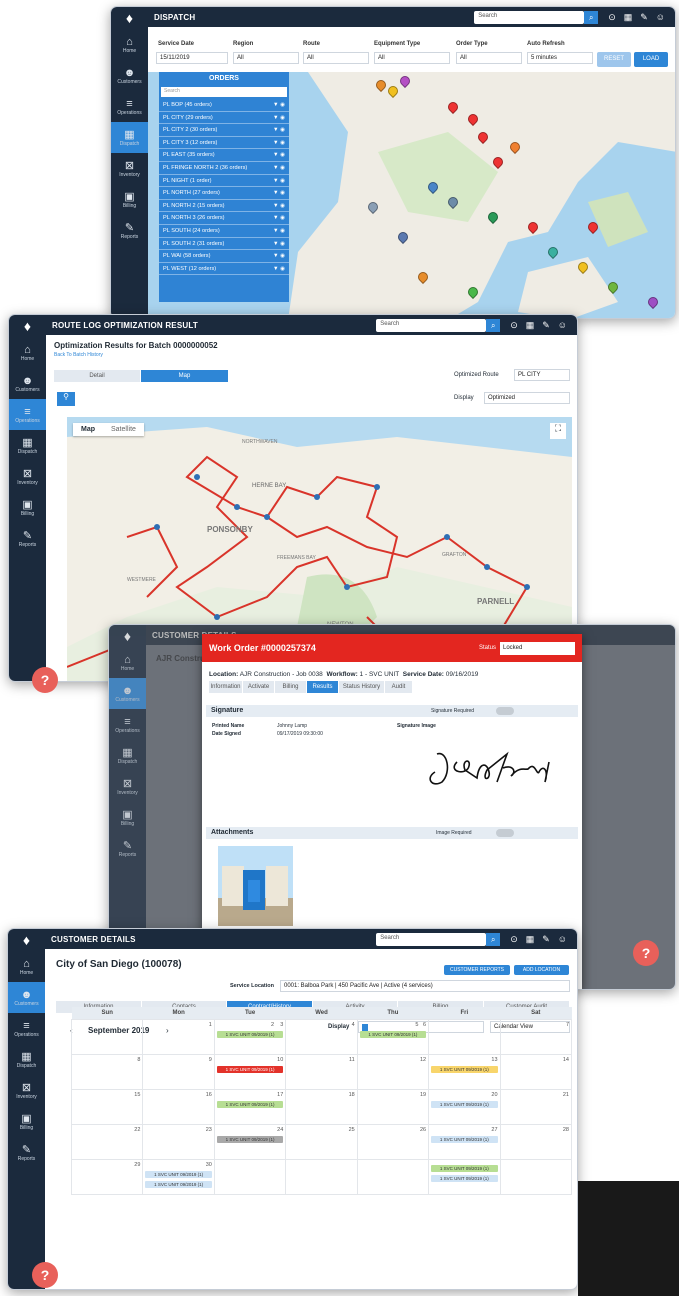  Describe the element at coordinates (224, 105) in the screenshot. I see `list-item: PL BOP (45 orders) ▼ ◉` at that location.